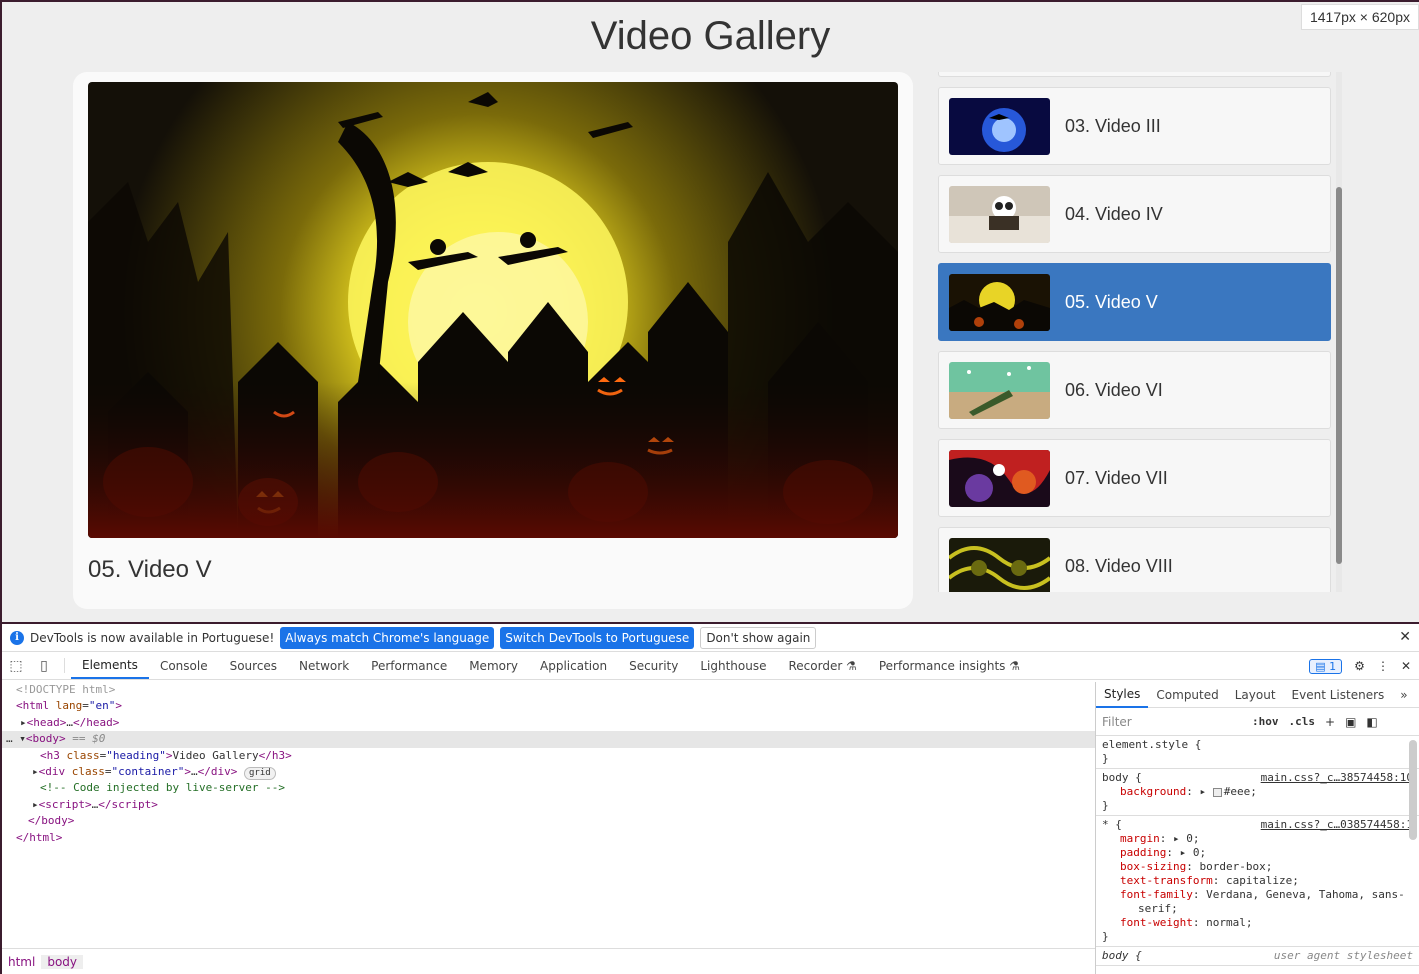  I want to click on always-match-language-button: Always match Chrome's language, so click(387, 637).